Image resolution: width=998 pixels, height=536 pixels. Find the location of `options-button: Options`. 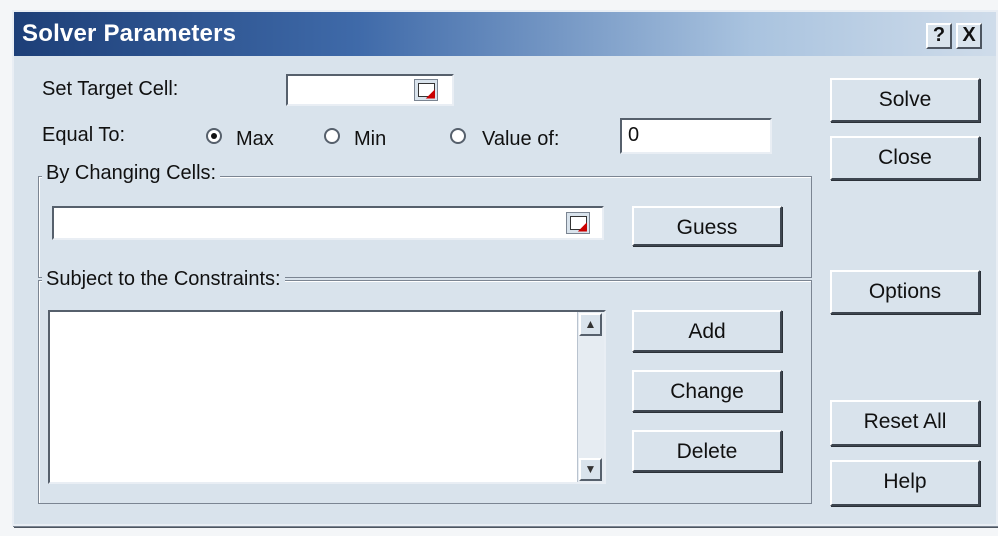

options-button: Options is located at coordinates (905, 292).